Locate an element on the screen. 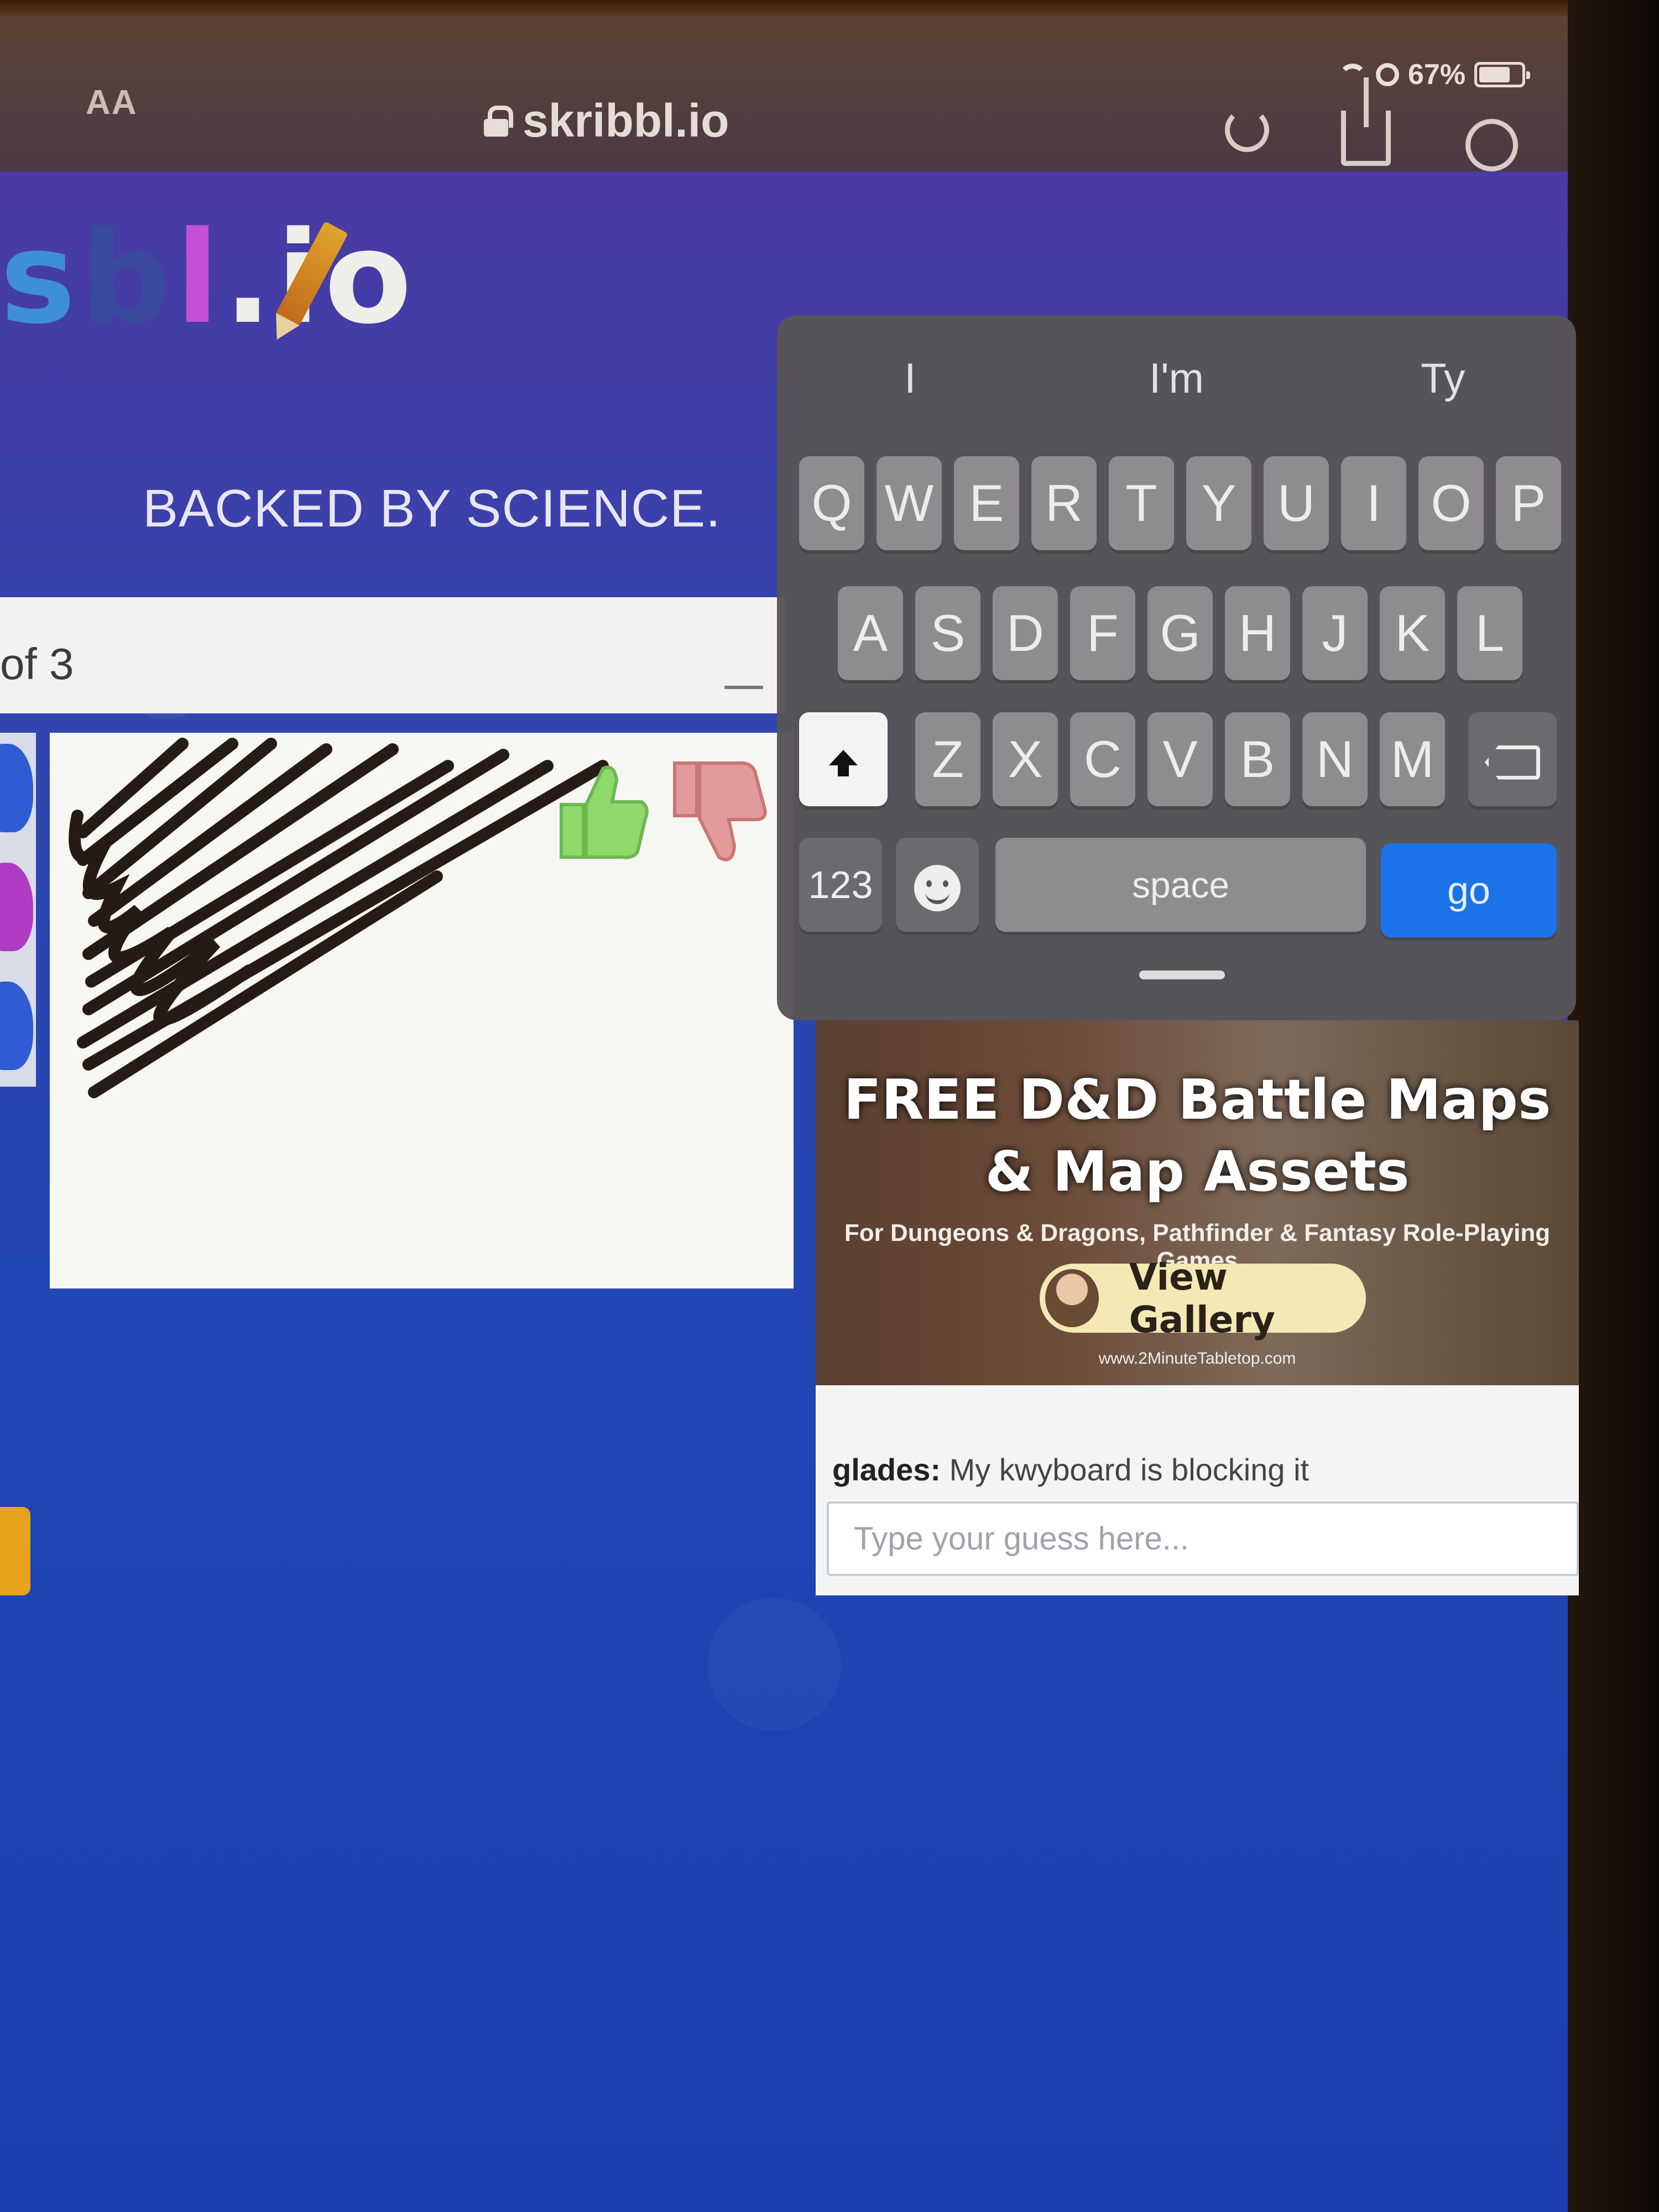 Image resolution: width=1659 pixels, height=2212 pixels. logo-letter: l is located at coordinates (200, 279).